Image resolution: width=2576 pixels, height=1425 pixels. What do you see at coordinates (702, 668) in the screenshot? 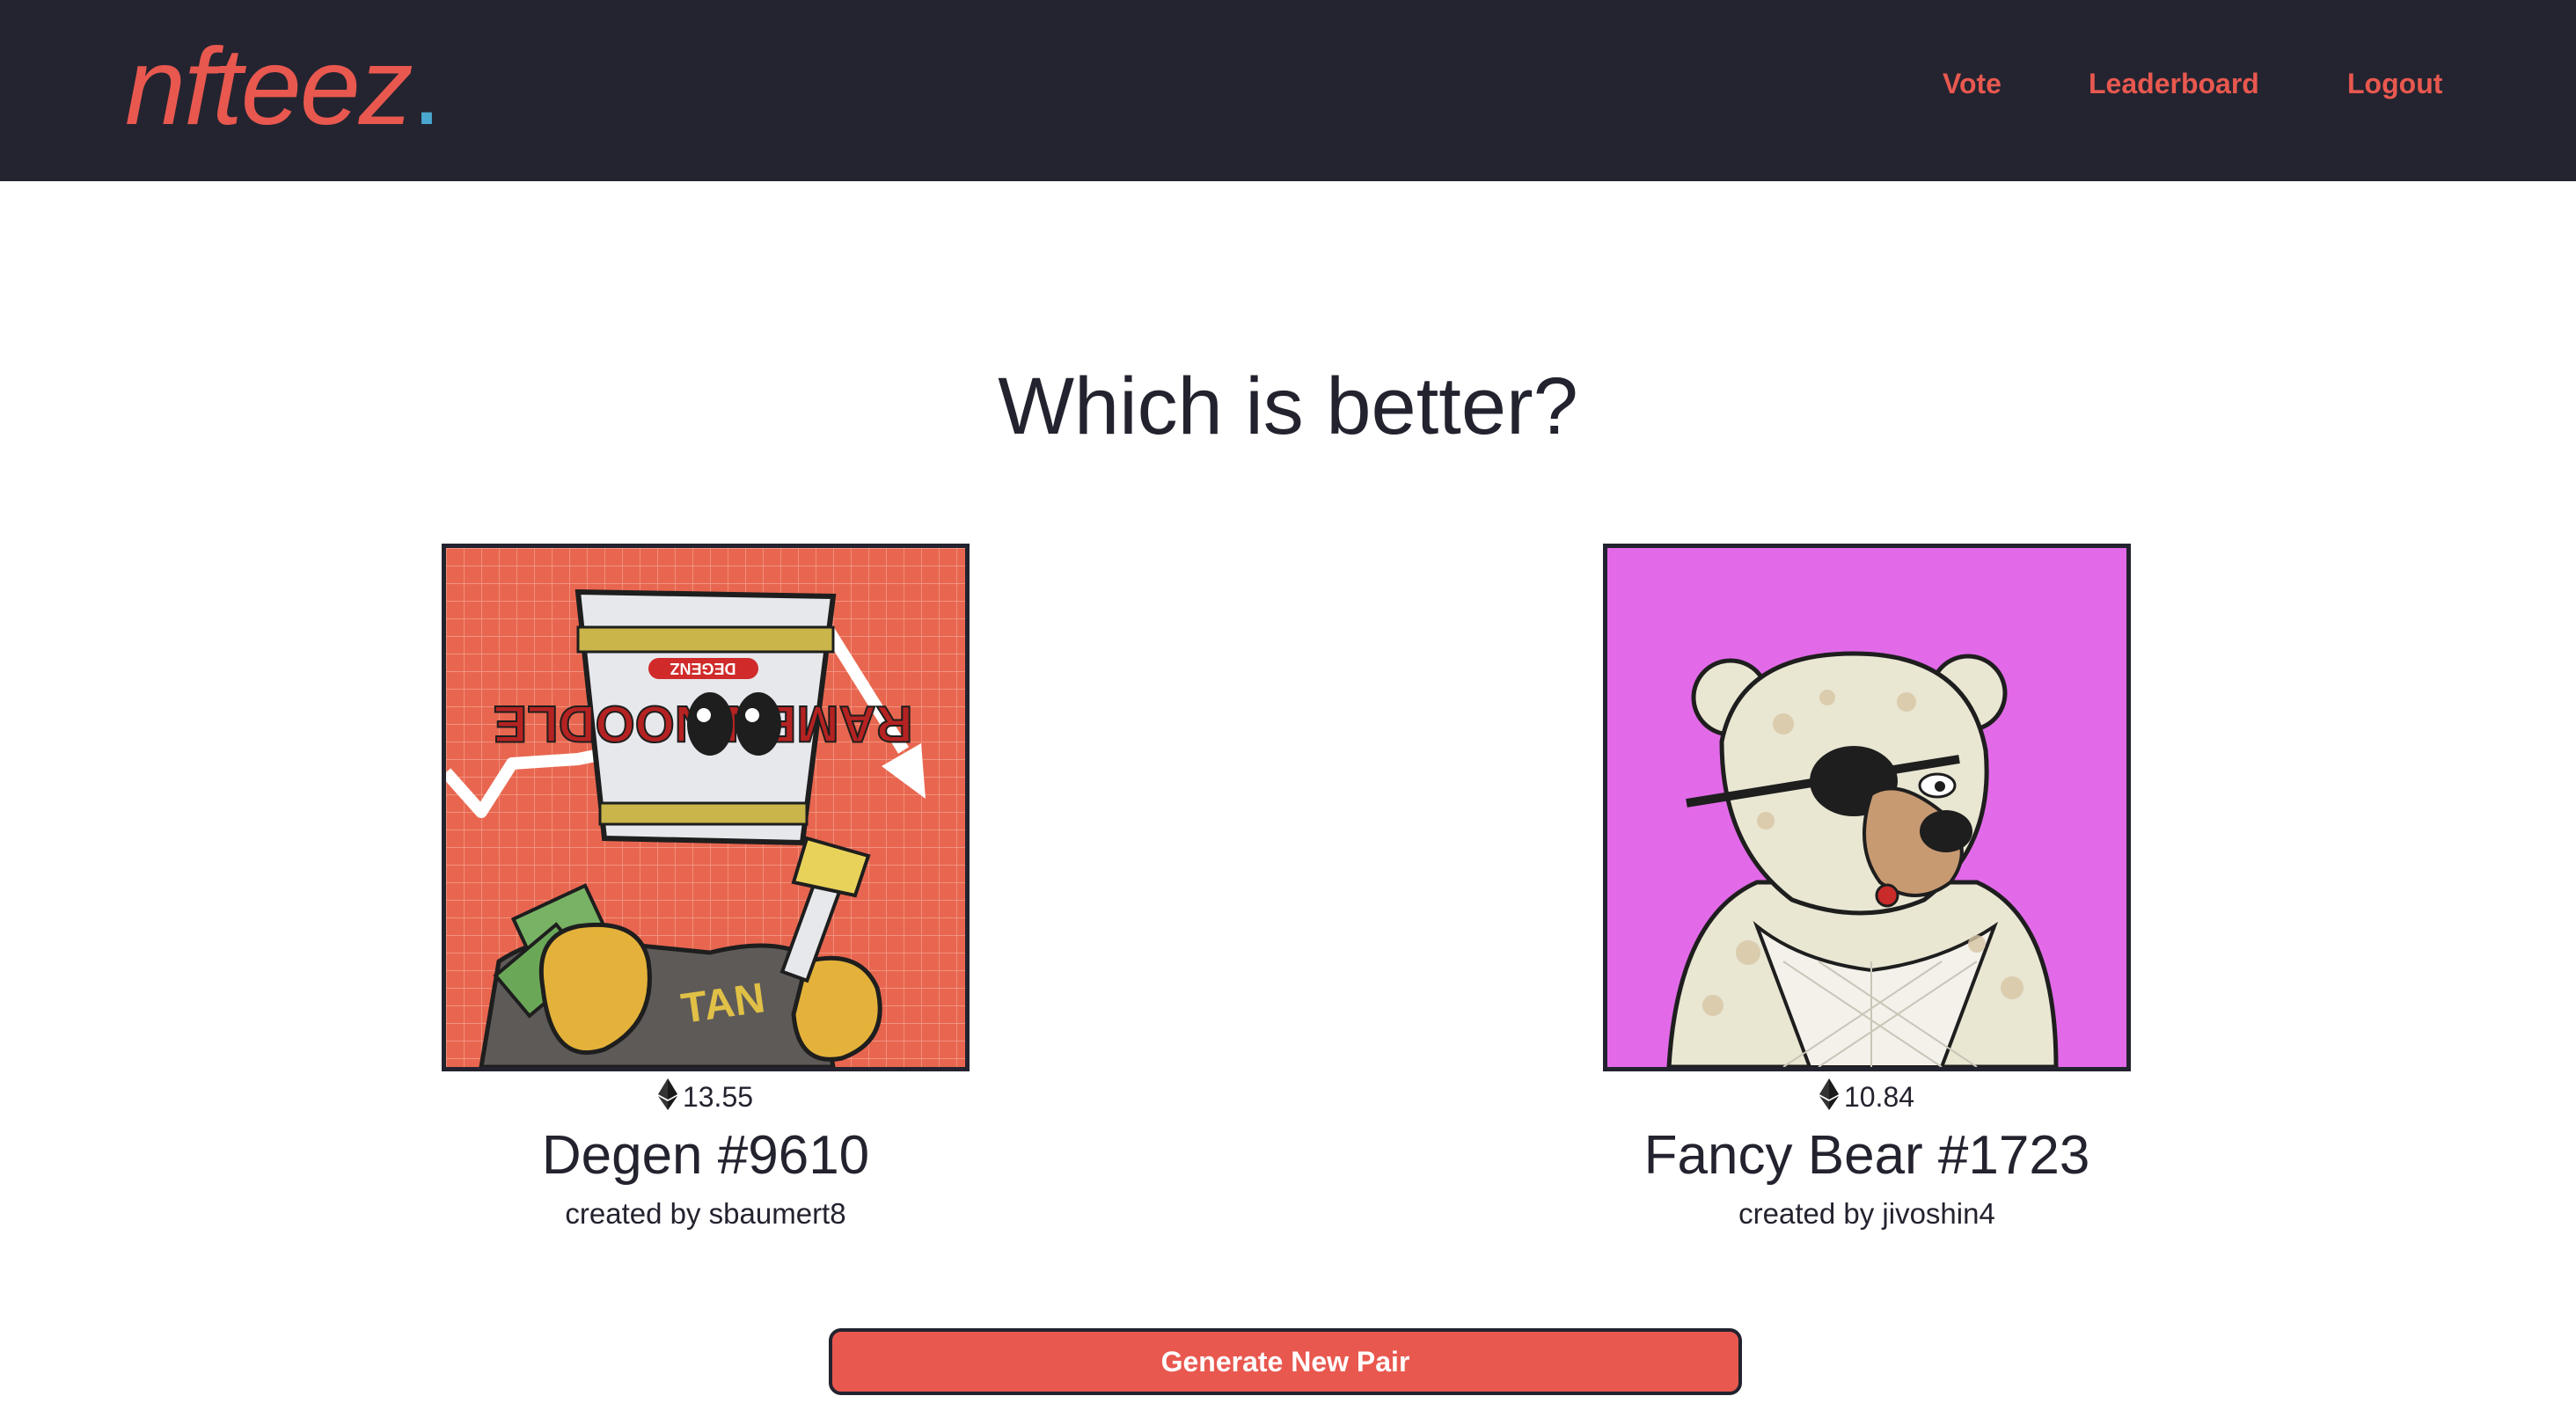
I see `cup-sub-label: DEGENZ` at bounding box center [702, 668].